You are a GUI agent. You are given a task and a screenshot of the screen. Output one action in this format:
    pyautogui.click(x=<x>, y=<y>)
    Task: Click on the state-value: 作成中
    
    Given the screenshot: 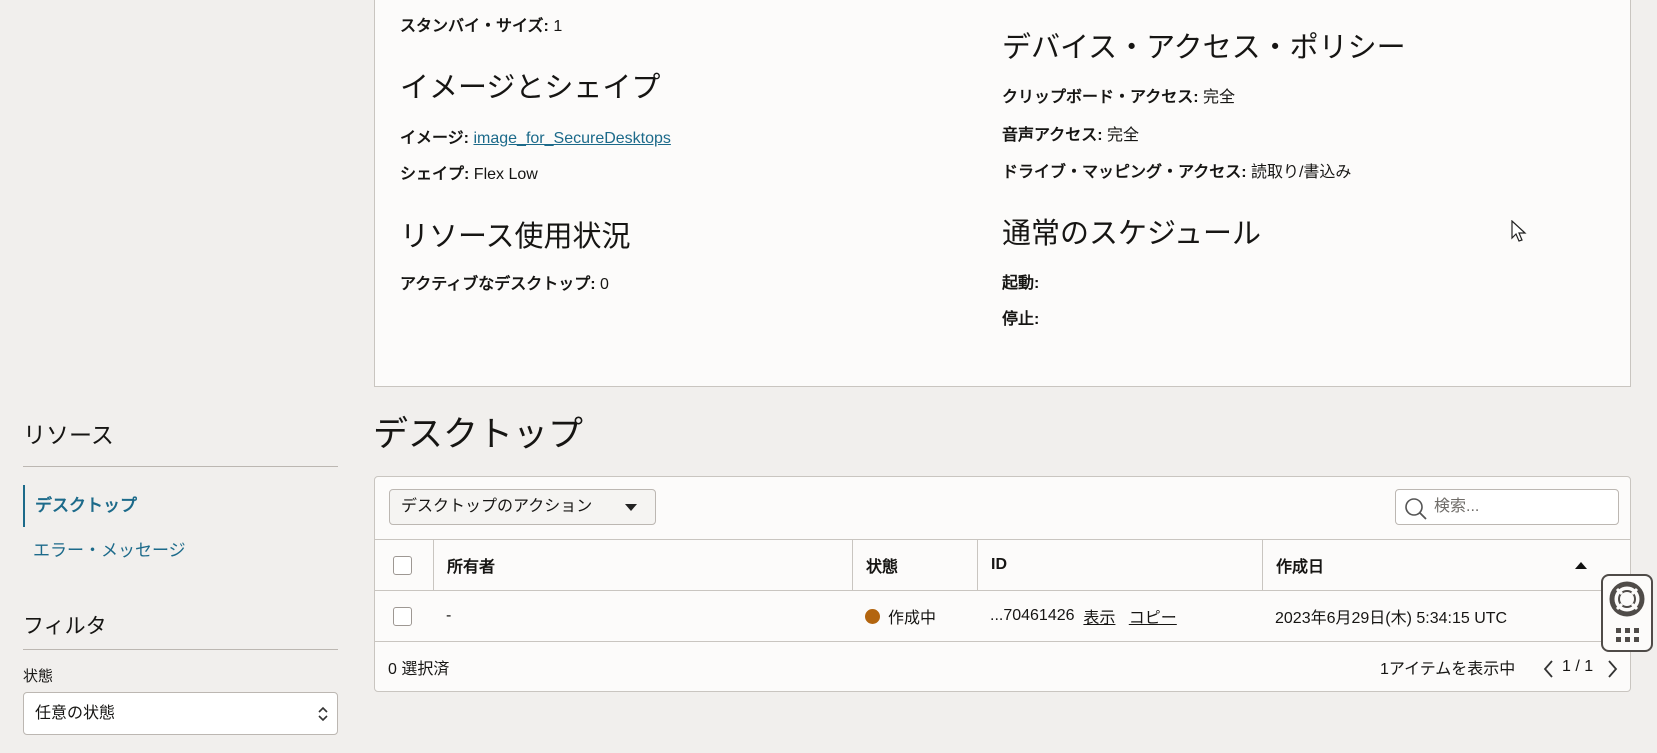 What is the action you would take?
    pyautogui.click(x=912, y=618)
    